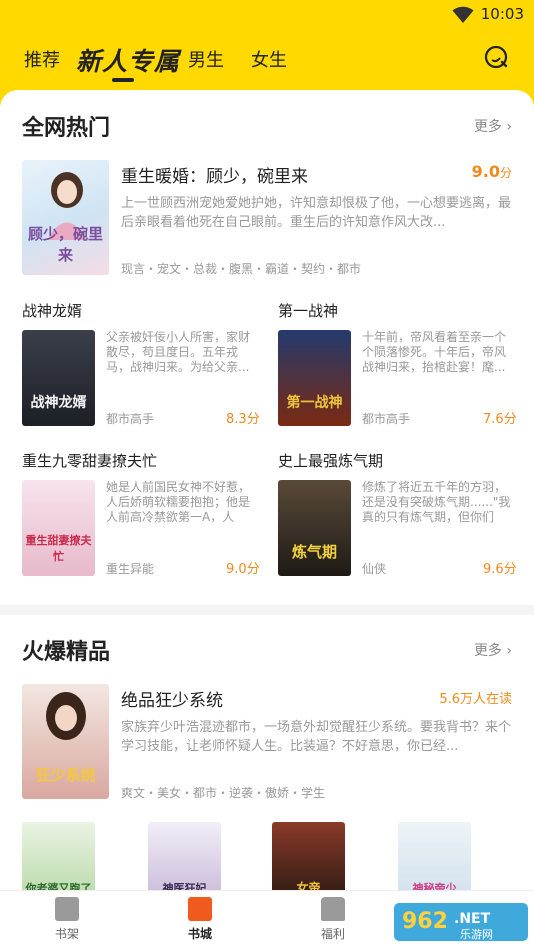 The height and width of the screenshot is (949, 534). I want to click on book-title: 绝品狂少系统, so click(172, 698).